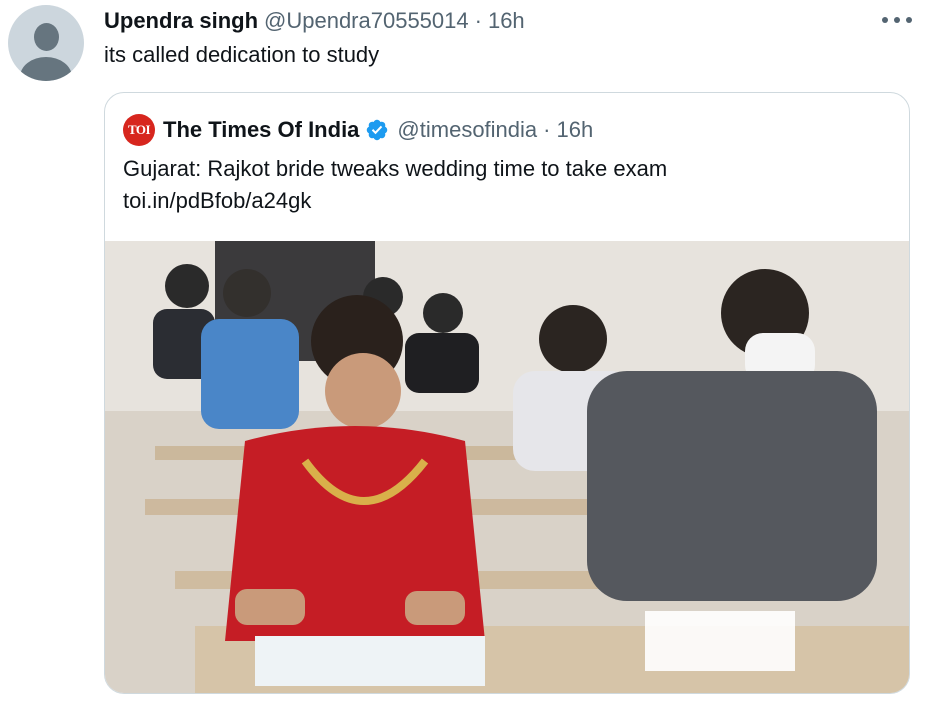 This screenshot has height=701, width=934. What do you see at coordinates (46, 69) in the screenshot?
I see `avatar-body-shape` at bounding box center [46, 69].